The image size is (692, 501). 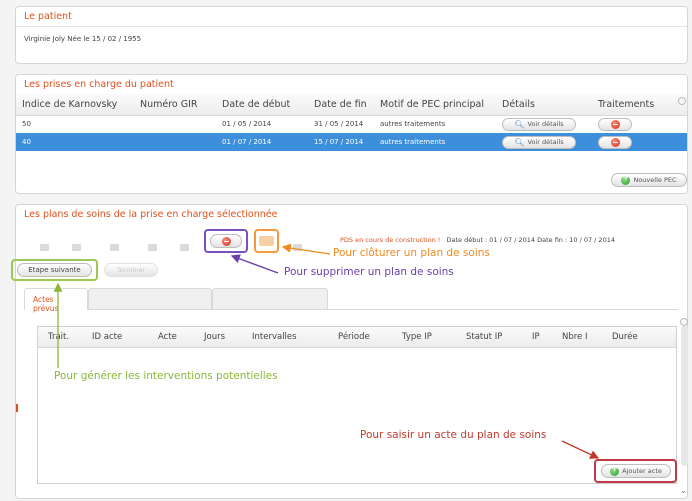 I want to click on actes-scrollbar, so click(x=684, y=396).